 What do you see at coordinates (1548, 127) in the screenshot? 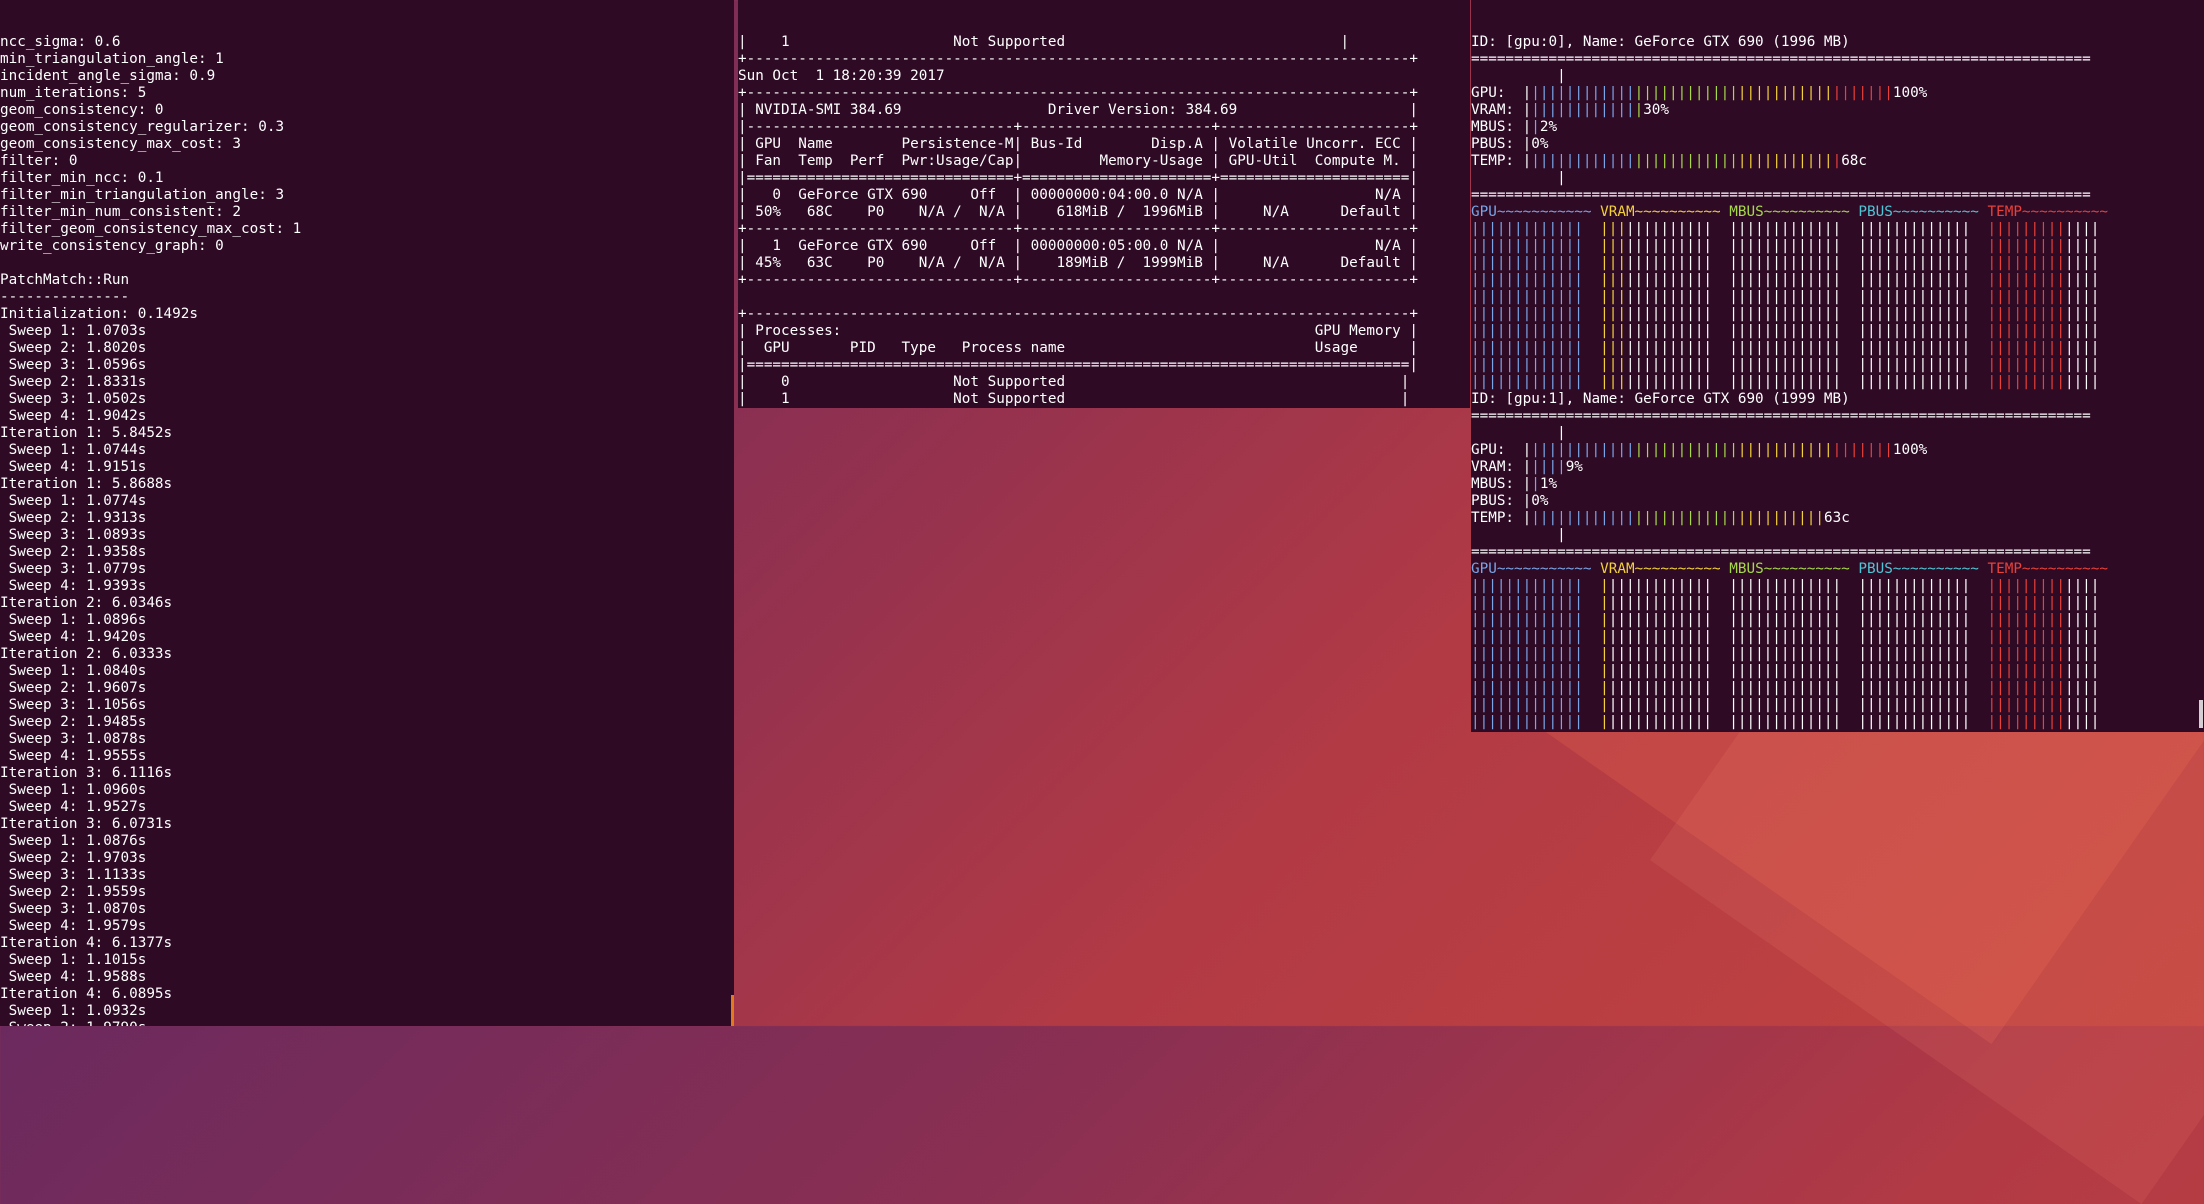
I see `mbus-value: 2%` at bounding box center [1548, 127].